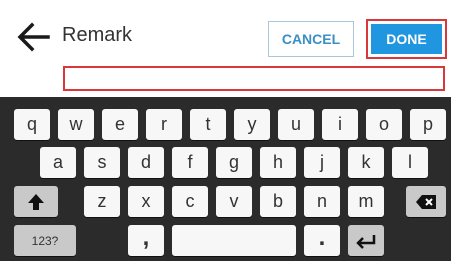 The image size is (451, 261). What do you see at coordinates (234, 201) in the screenshot?
I see `key-v: v` at bounding box center [234, 201].